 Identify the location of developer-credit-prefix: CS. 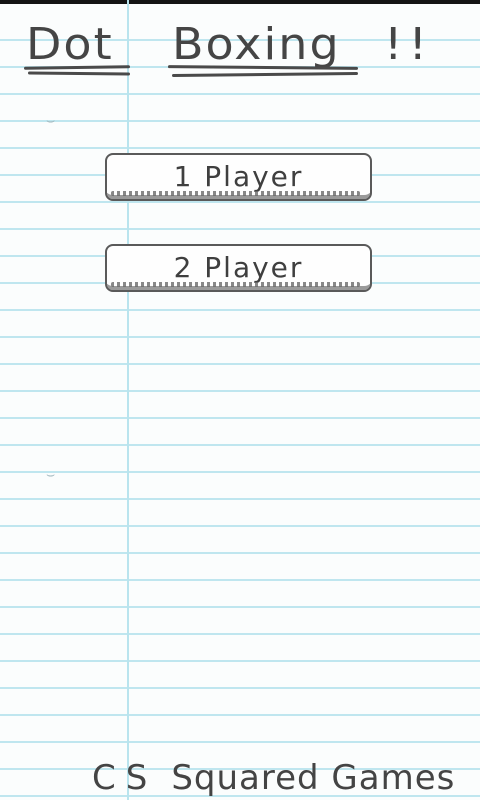
(125, 778).